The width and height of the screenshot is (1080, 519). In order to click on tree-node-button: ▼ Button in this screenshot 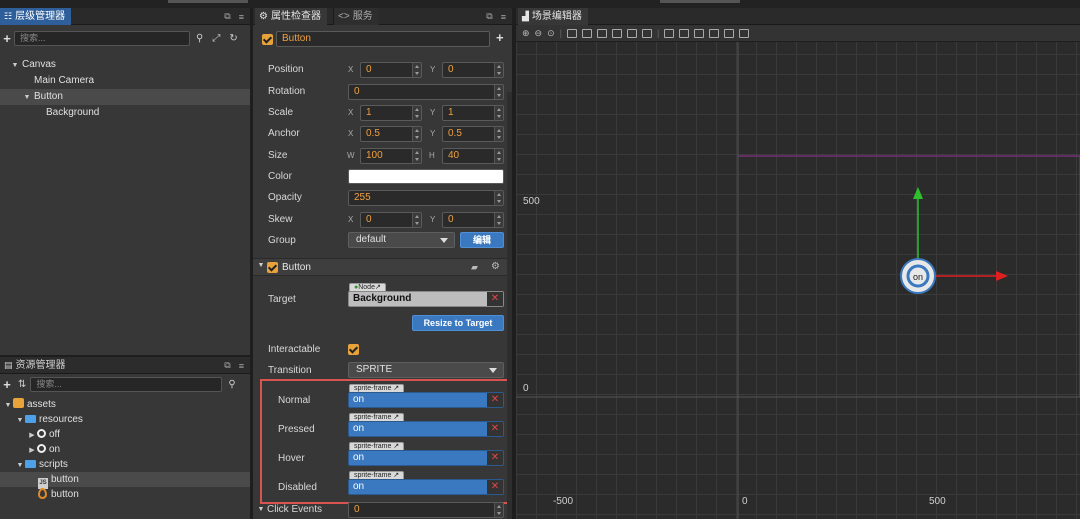, I will do `click(125, 97)`.